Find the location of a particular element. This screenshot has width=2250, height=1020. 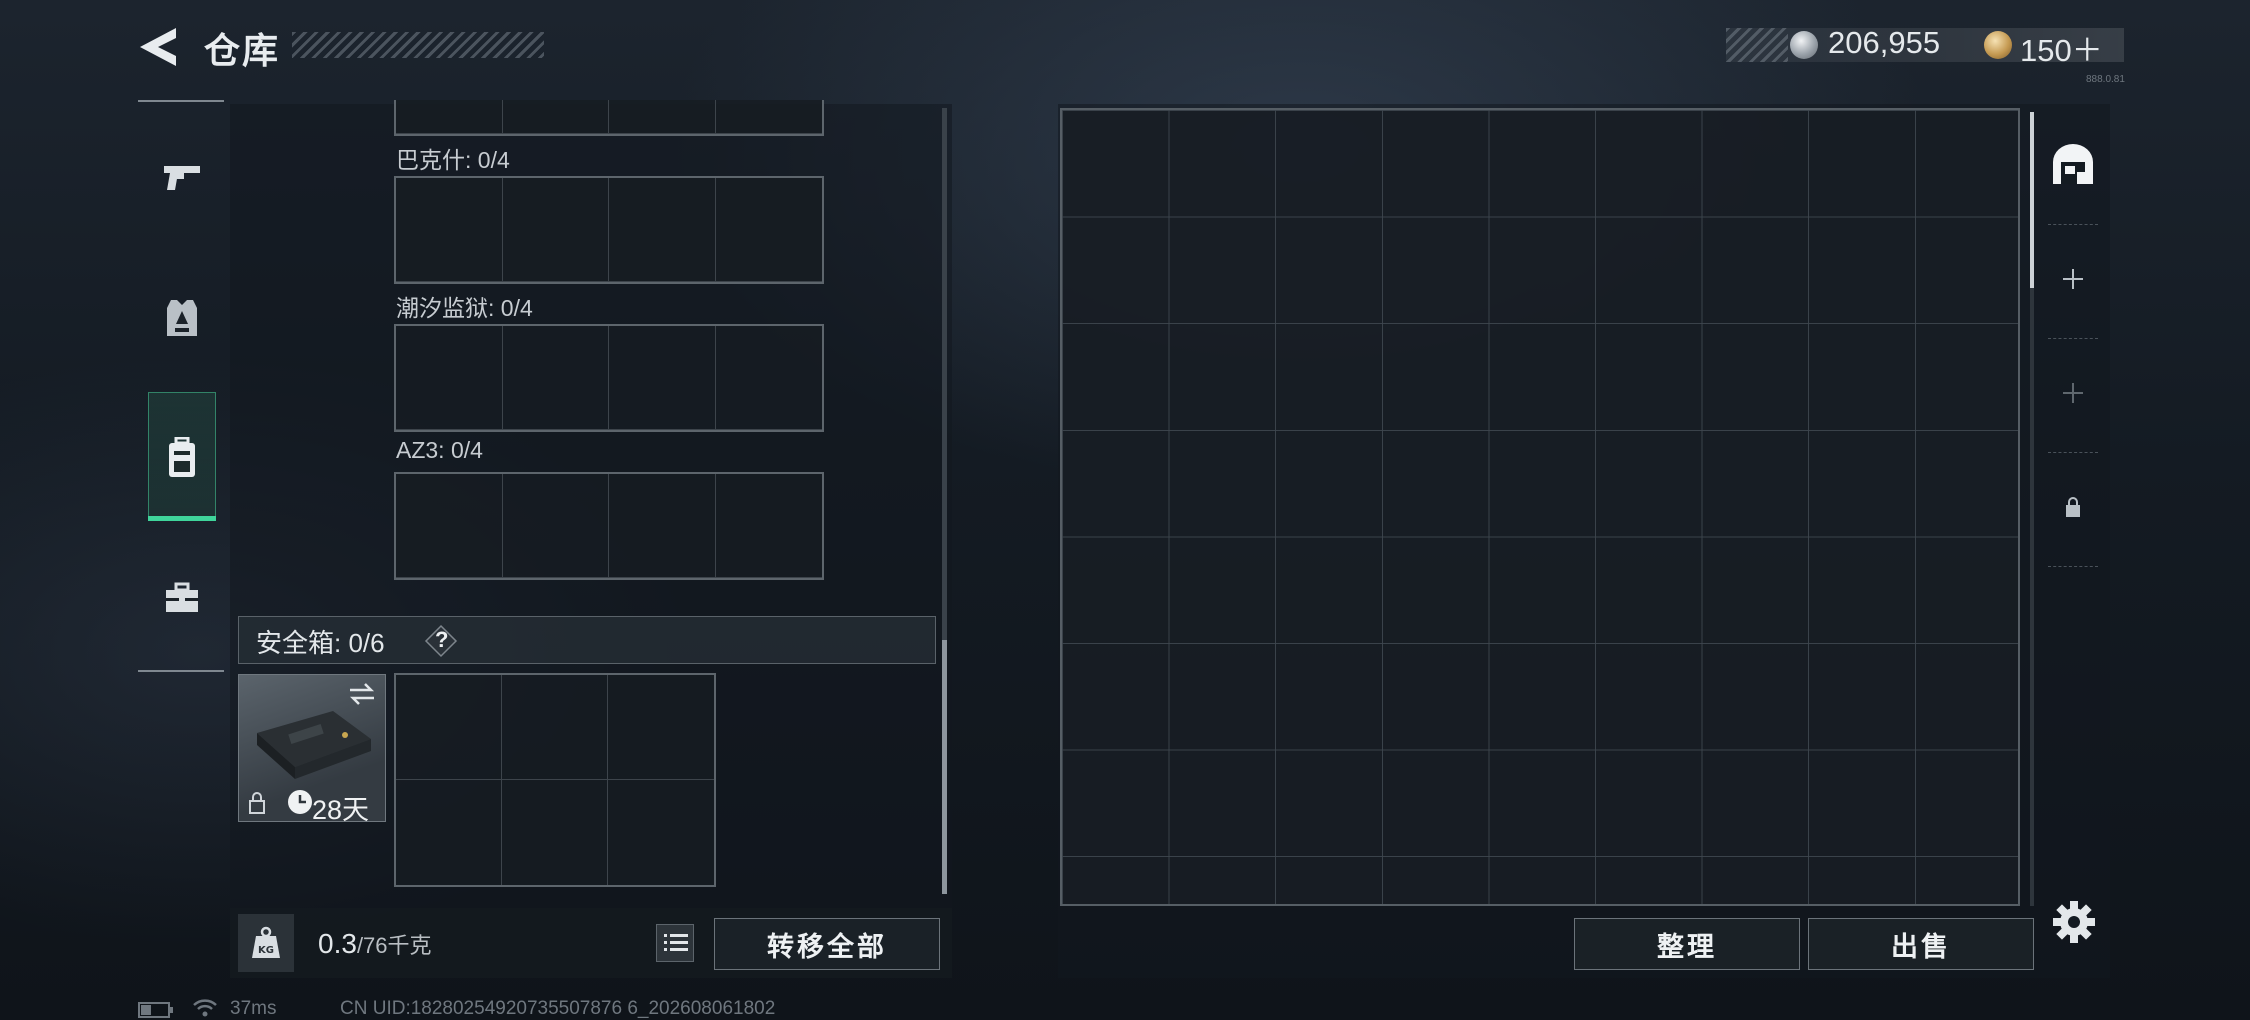

backpack-icon is located at coordinates (182, 457).